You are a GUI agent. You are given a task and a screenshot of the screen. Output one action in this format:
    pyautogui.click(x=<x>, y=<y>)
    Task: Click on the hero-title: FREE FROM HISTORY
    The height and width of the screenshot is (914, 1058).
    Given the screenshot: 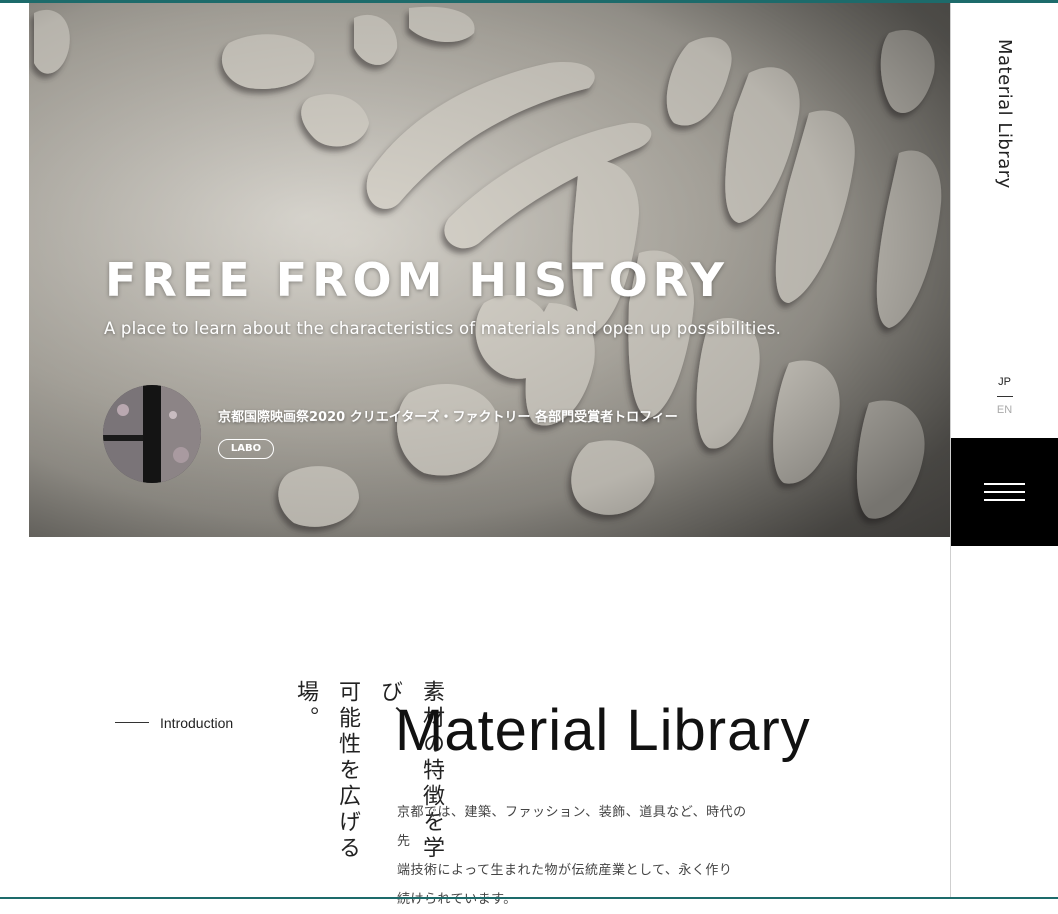 What is the action you would take?
    pyautogui.click(x=417, y=280)
    